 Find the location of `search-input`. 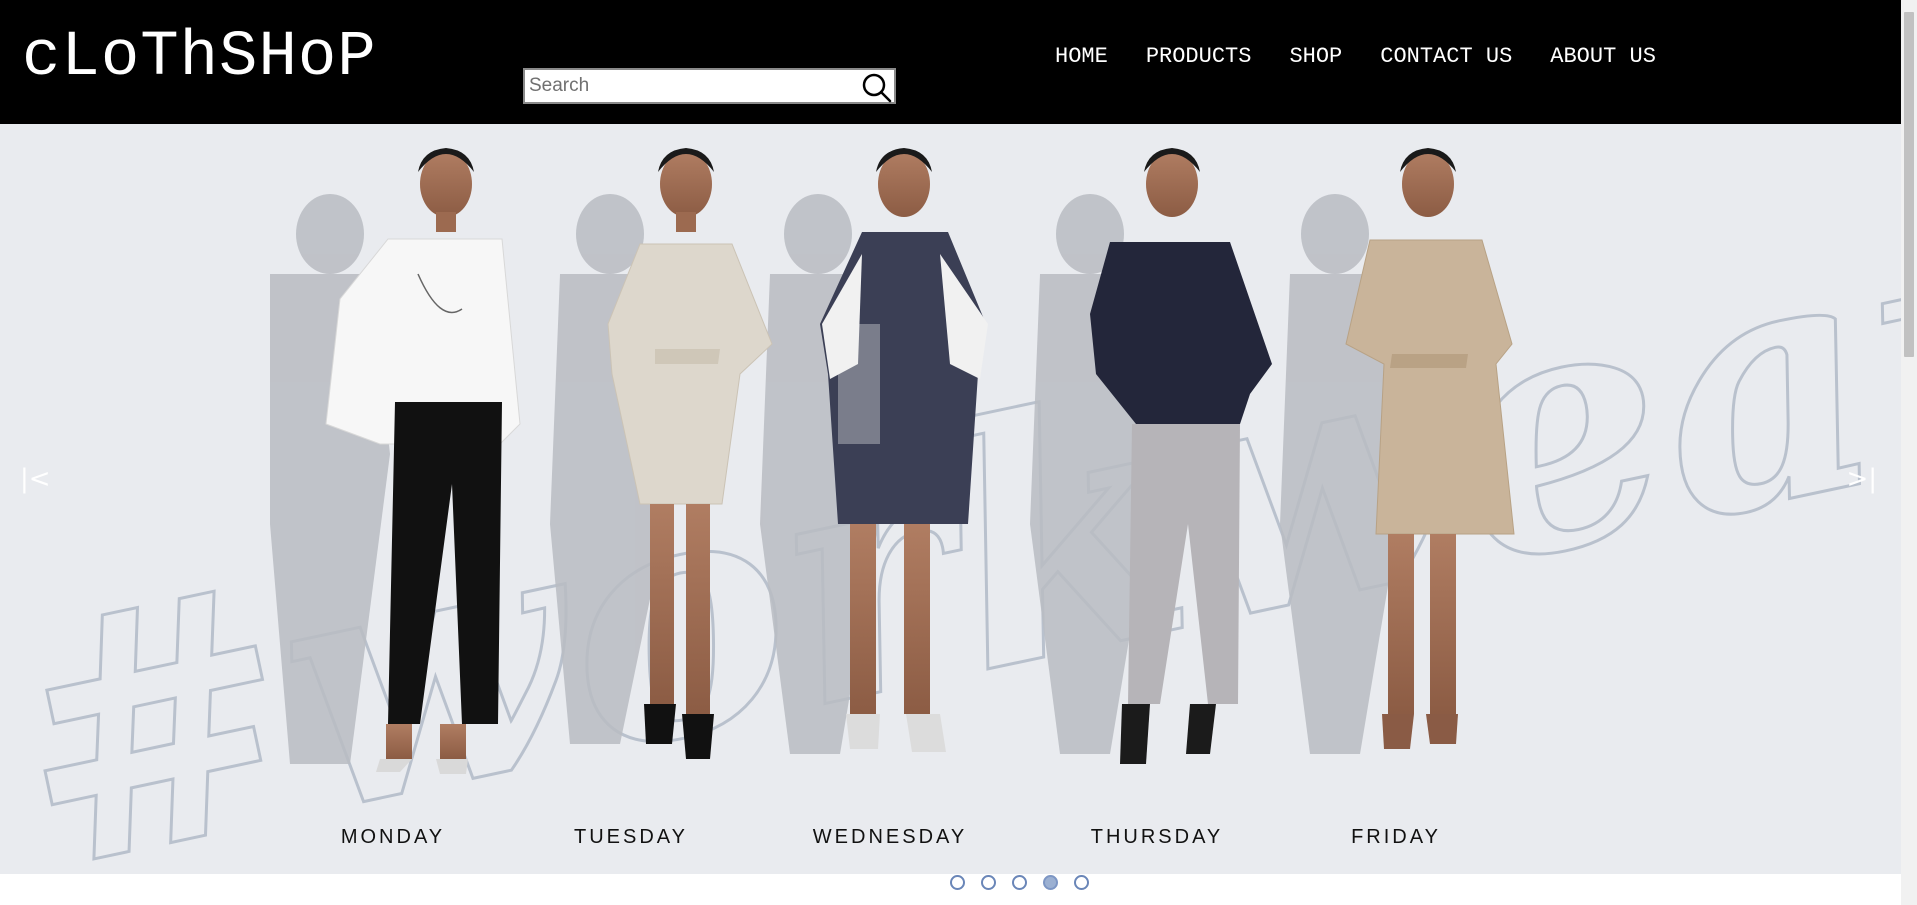

search-input is located at coordinates (689, 86).